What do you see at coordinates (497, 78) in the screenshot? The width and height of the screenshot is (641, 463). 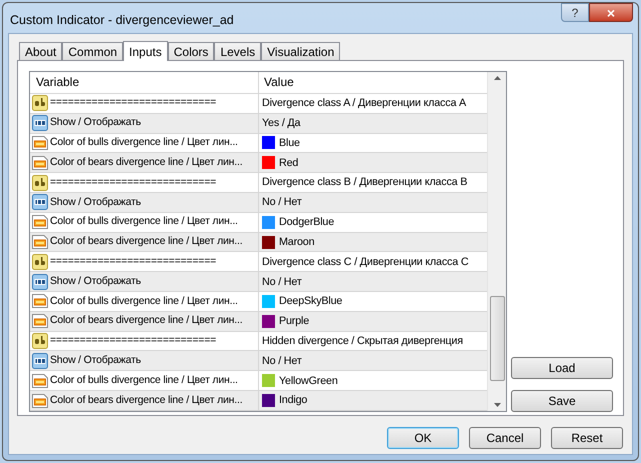 I see `up-arrow-icon` at bounding box center [497, 78].